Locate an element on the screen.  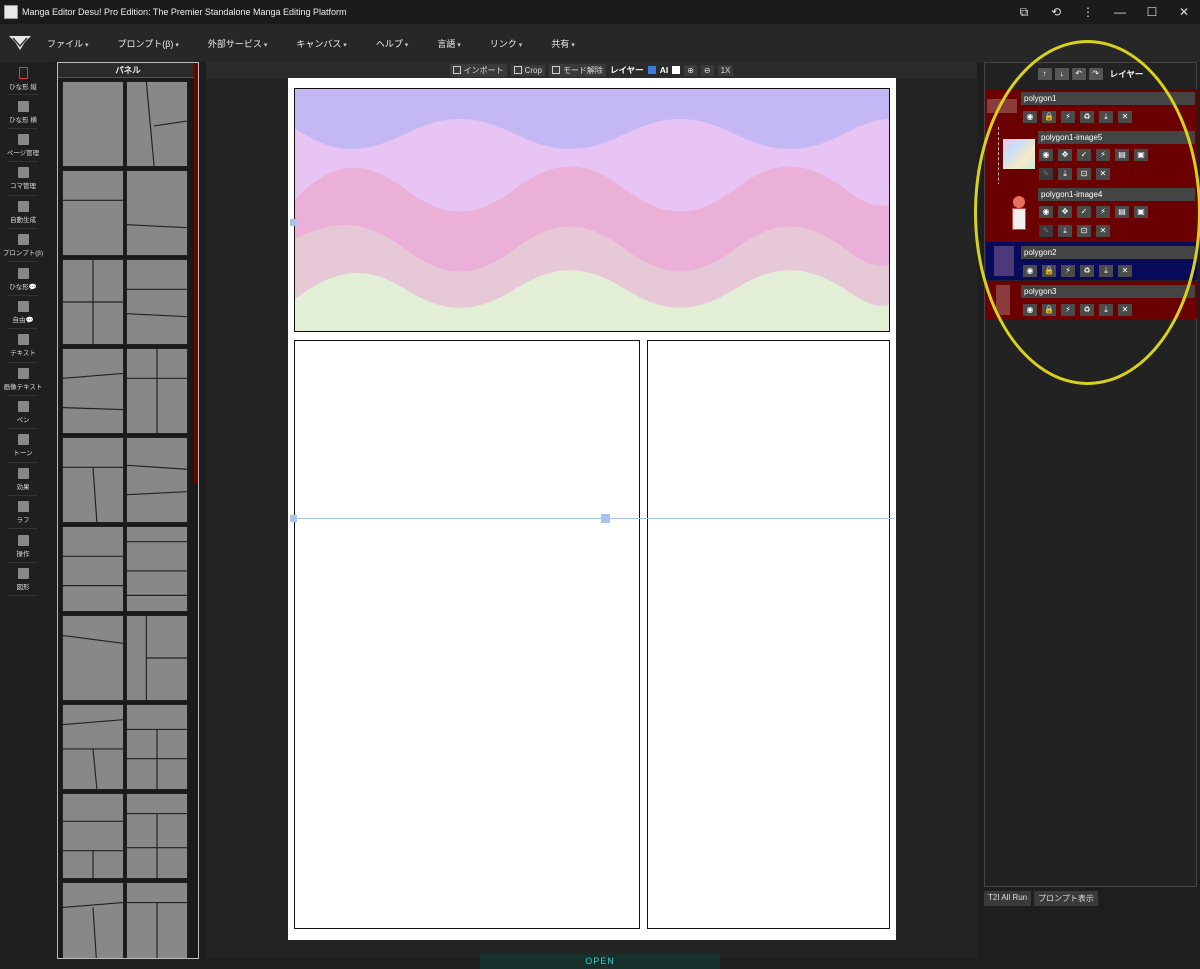
prompt-show-button: プロンプト表示 is located at coordinates (1066, 898).